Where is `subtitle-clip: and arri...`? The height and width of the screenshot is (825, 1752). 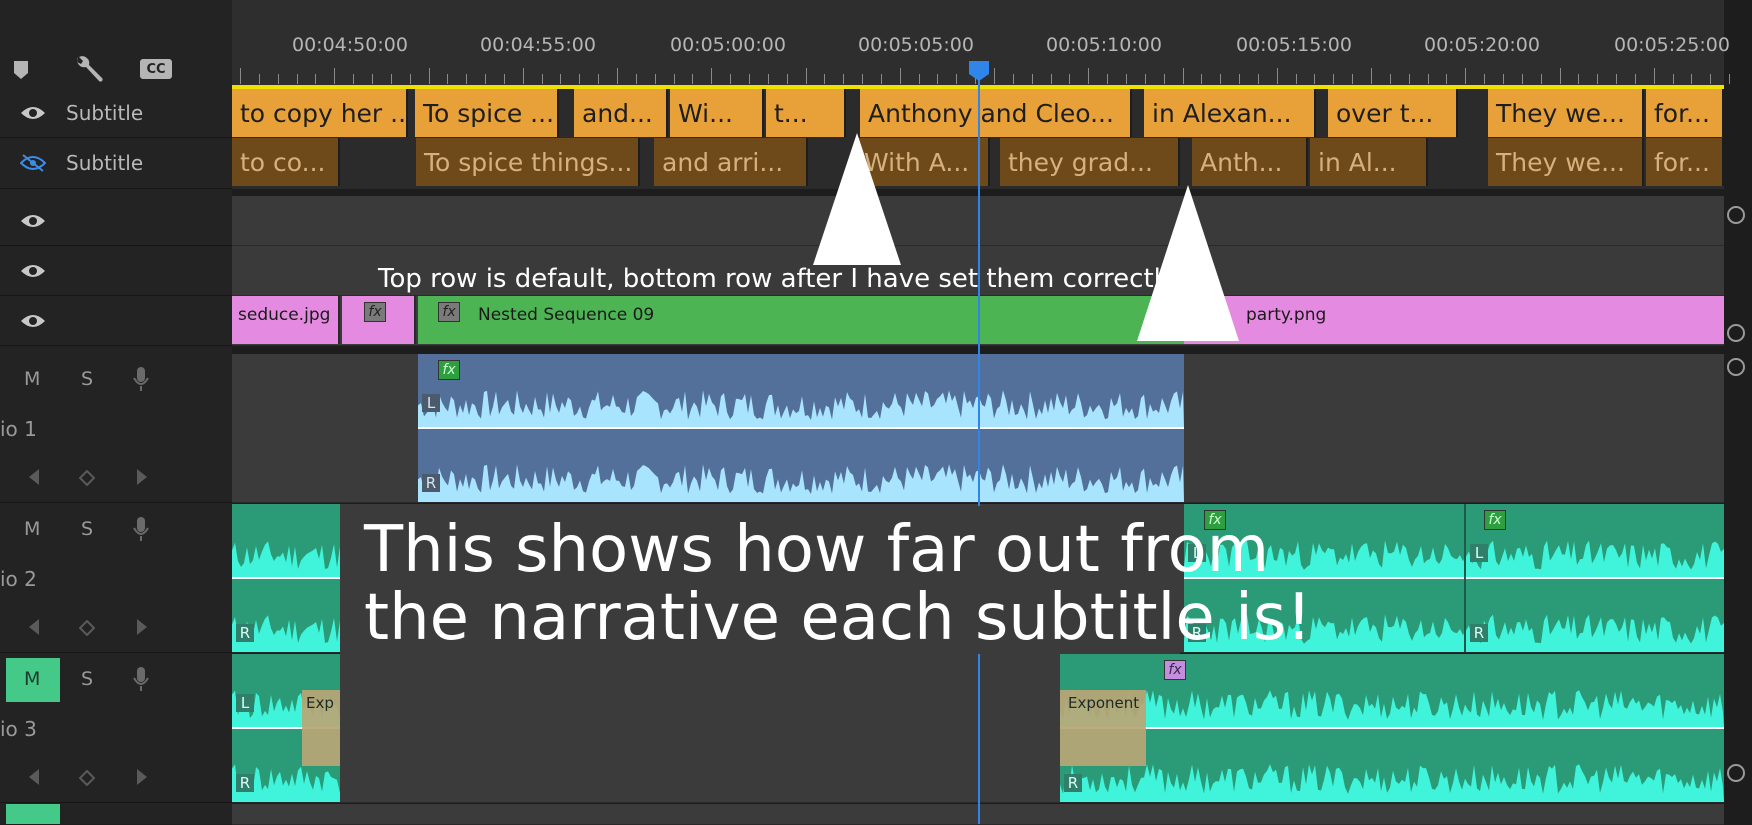 subtitle-clip: and arri... is located at coordinates (731, 162).